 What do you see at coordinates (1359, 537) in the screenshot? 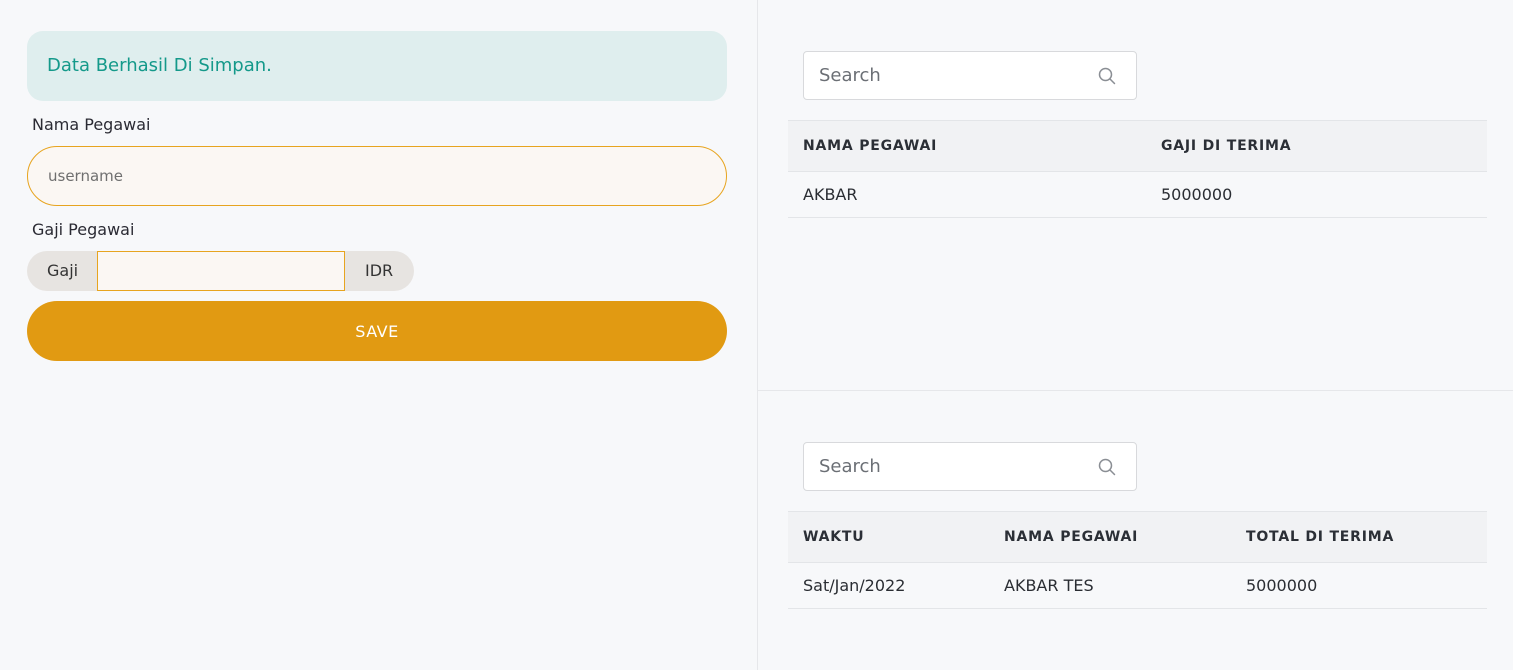
I see `column-header-total-di-terima: TOTAL DI TERIMA` at bounding box center [1359, 537].